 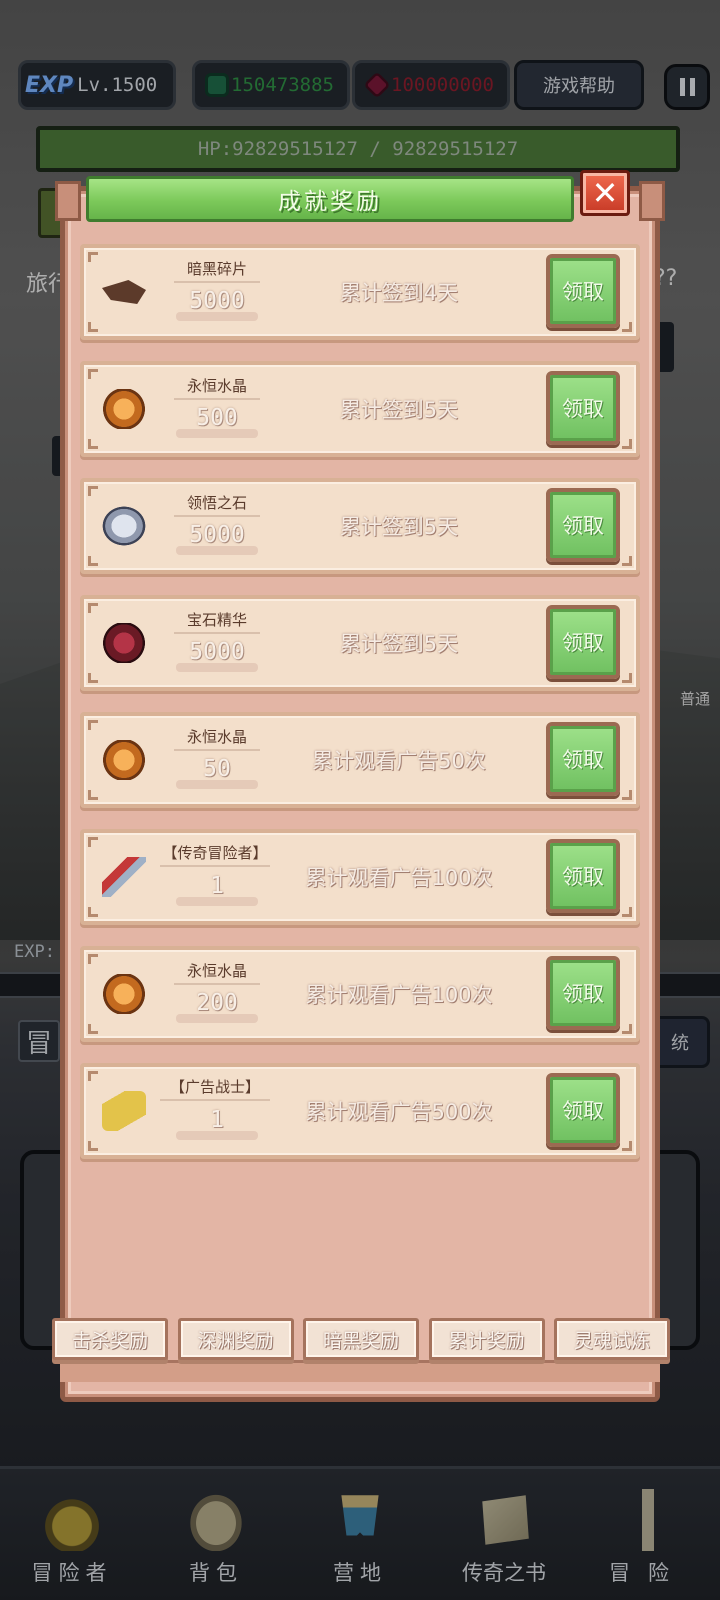 I want to click on reward-card: 永恒水晶 50 累计观看广告50次 领取, so click(x=360, y=760).